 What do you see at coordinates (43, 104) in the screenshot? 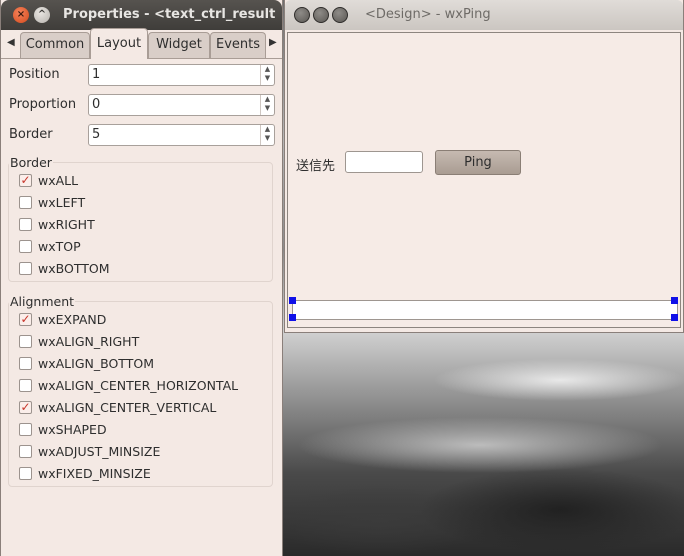
I see `proportion-label: Proportion` at bounding box center [43, 104].